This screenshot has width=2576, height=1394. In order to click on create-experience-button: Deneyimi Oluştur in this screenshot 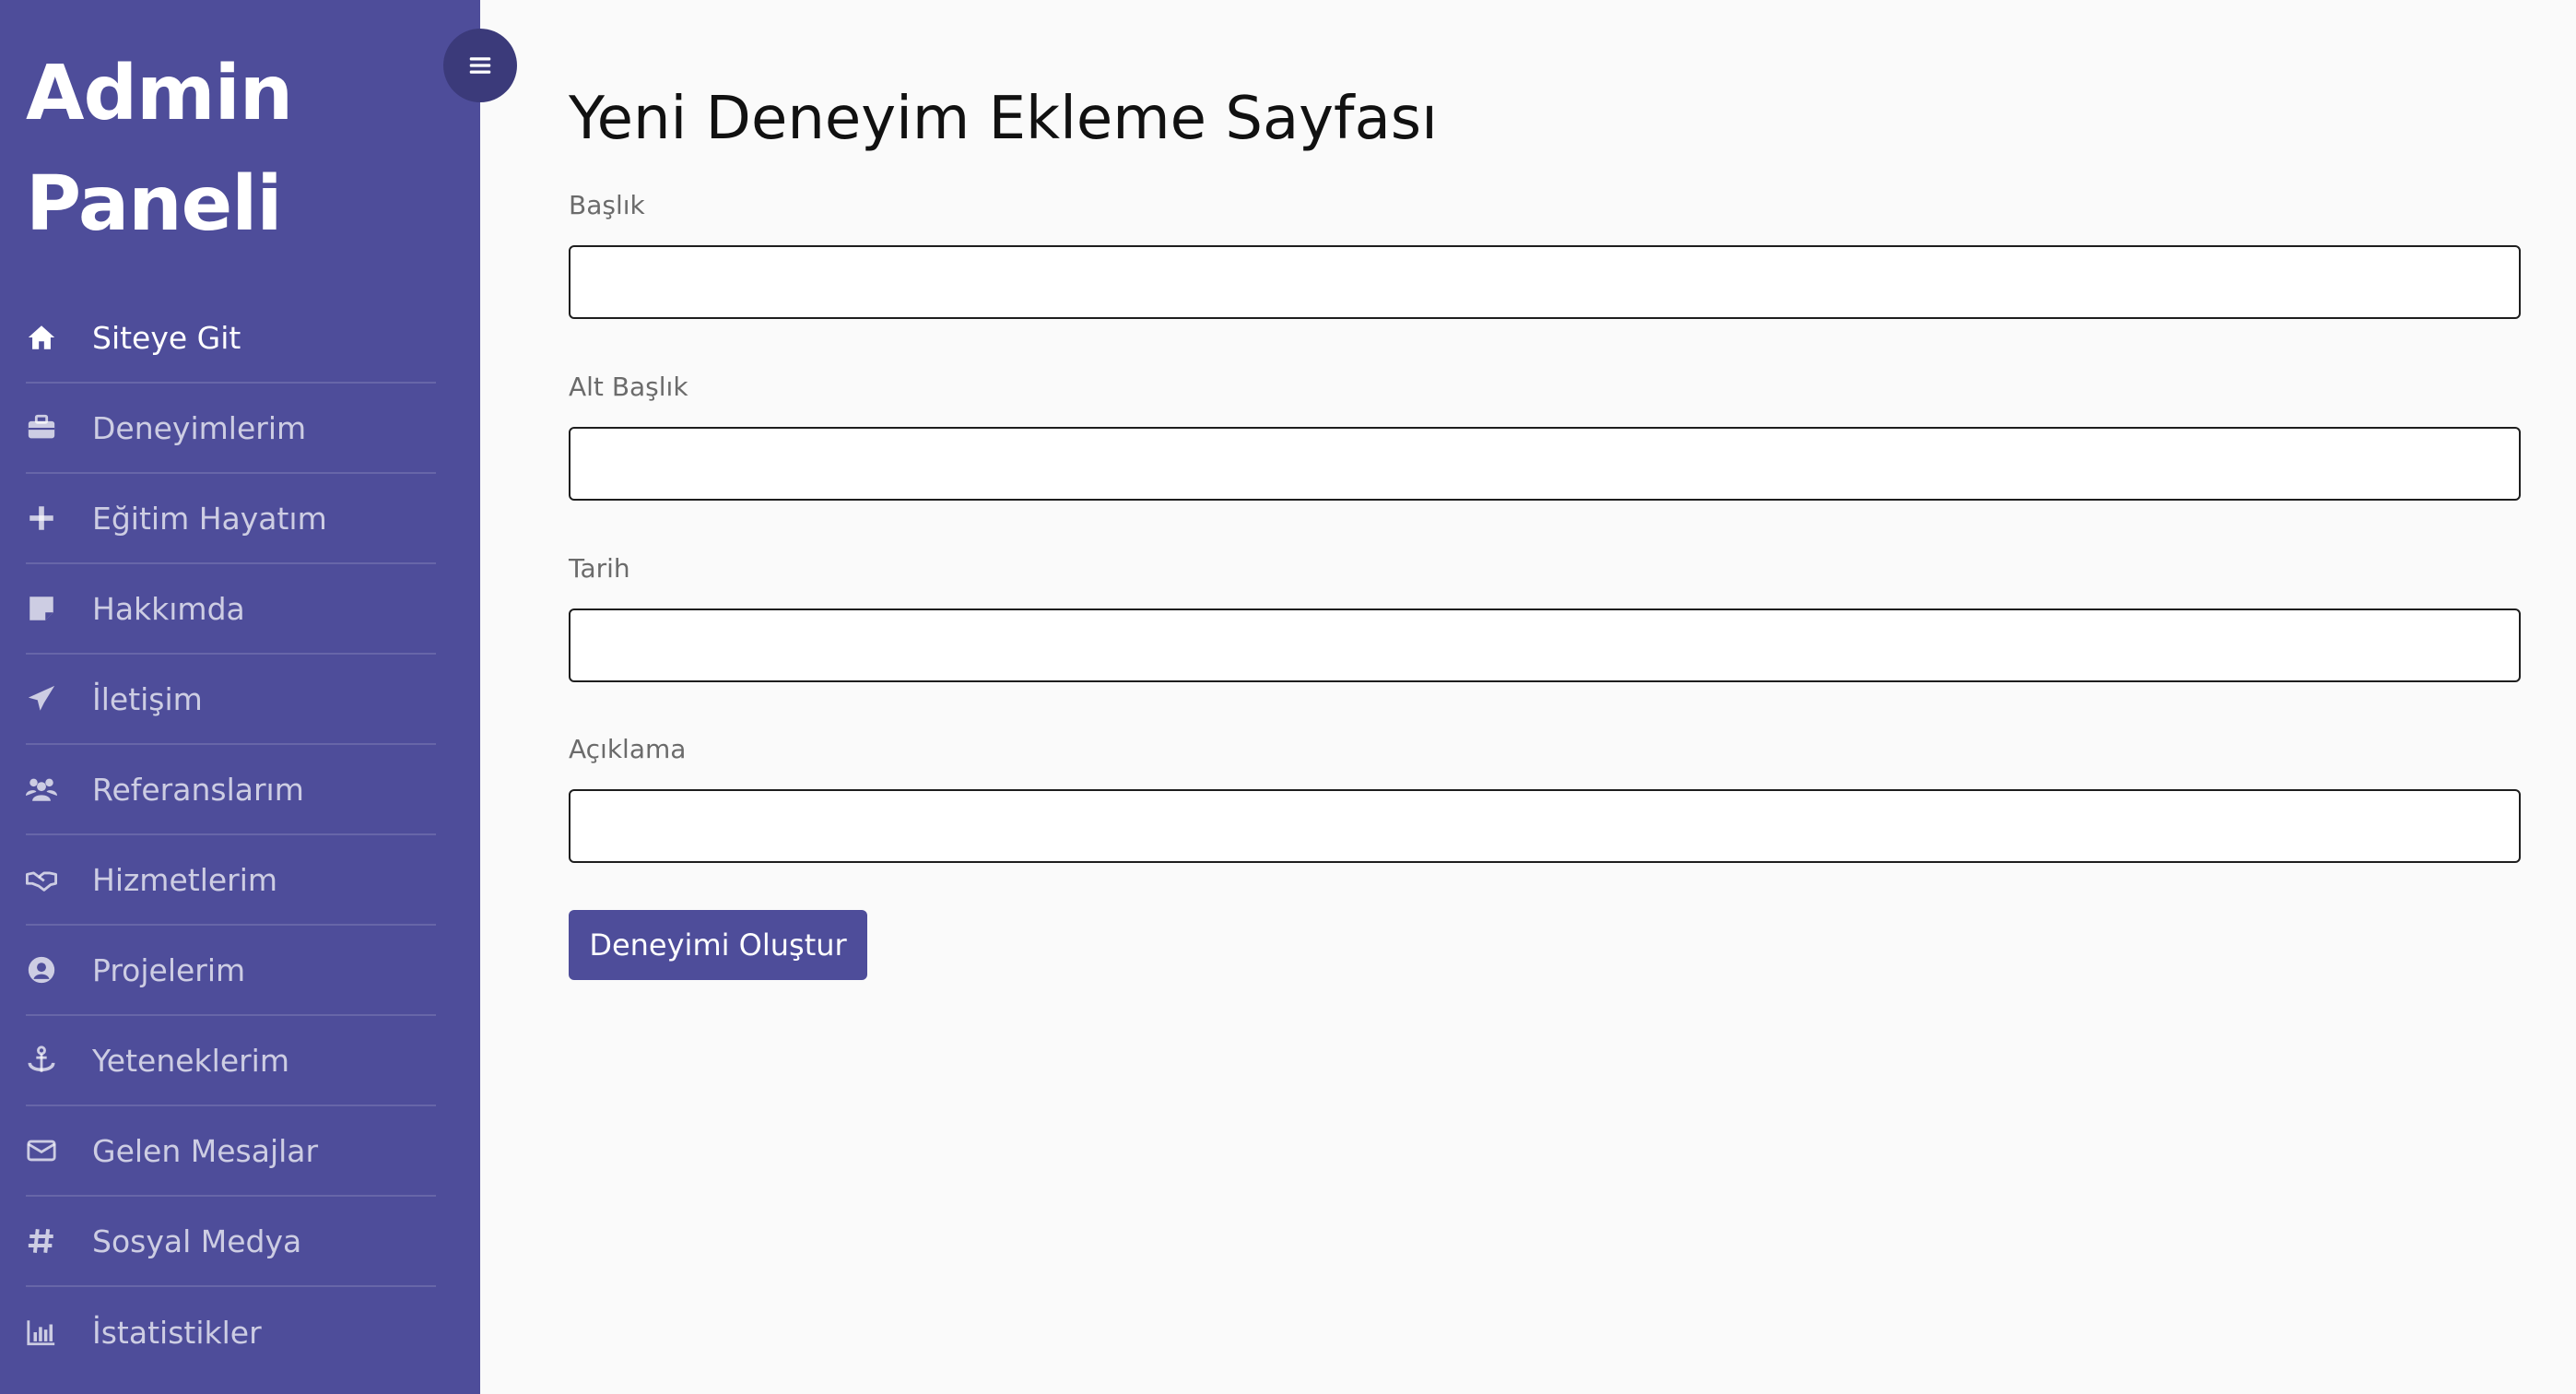, I will do `click(718, 945)`.